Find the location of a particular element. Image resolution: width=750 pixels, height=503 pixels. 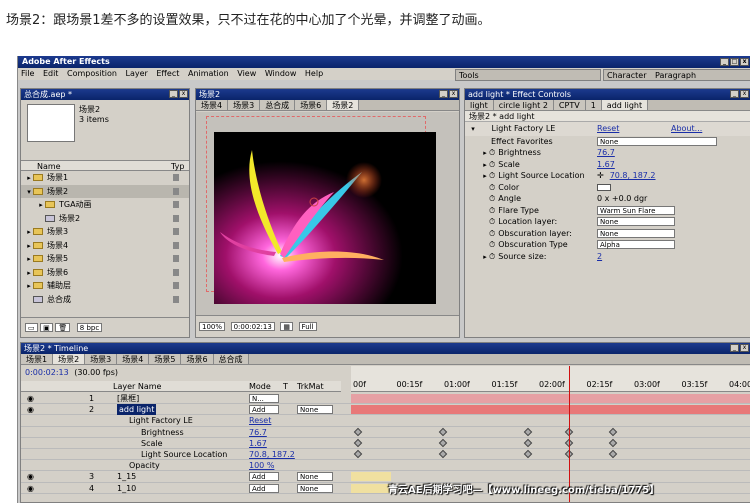

ec-close-icon: x is located at coordinates (744, 94).